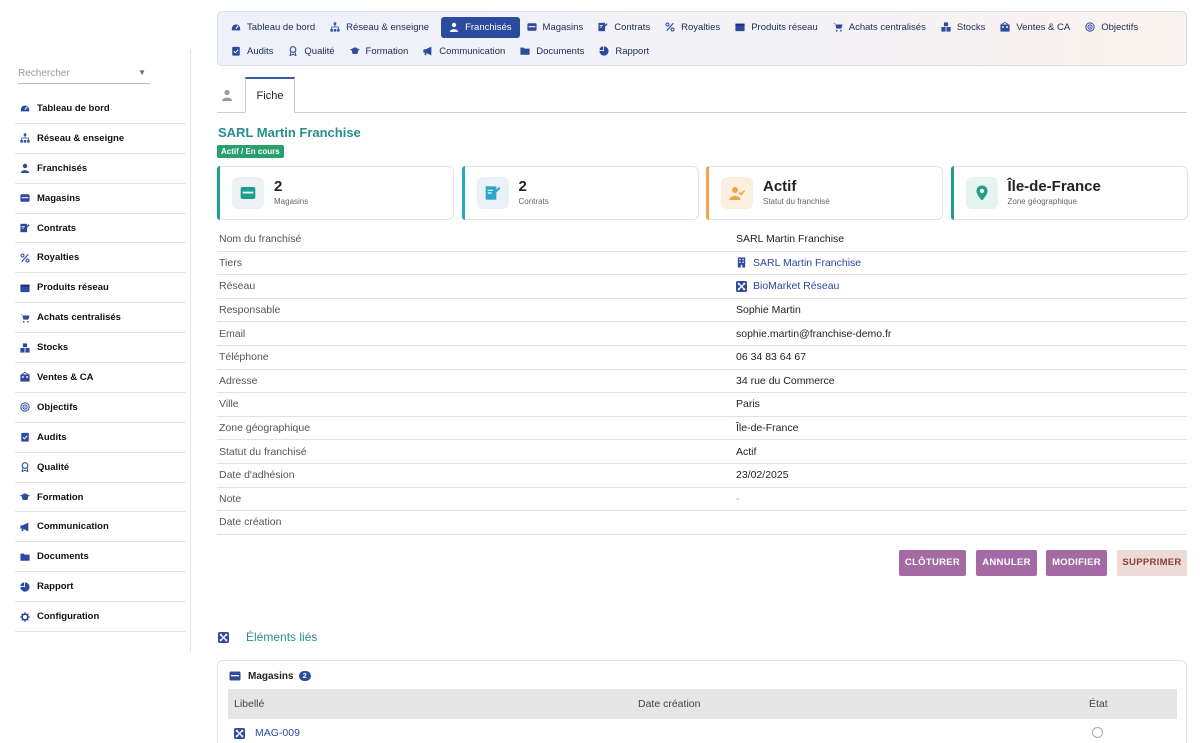 The image size is (1200, 743). I want to click on record-title: SARL Martin Franchise, so click(289, 132).